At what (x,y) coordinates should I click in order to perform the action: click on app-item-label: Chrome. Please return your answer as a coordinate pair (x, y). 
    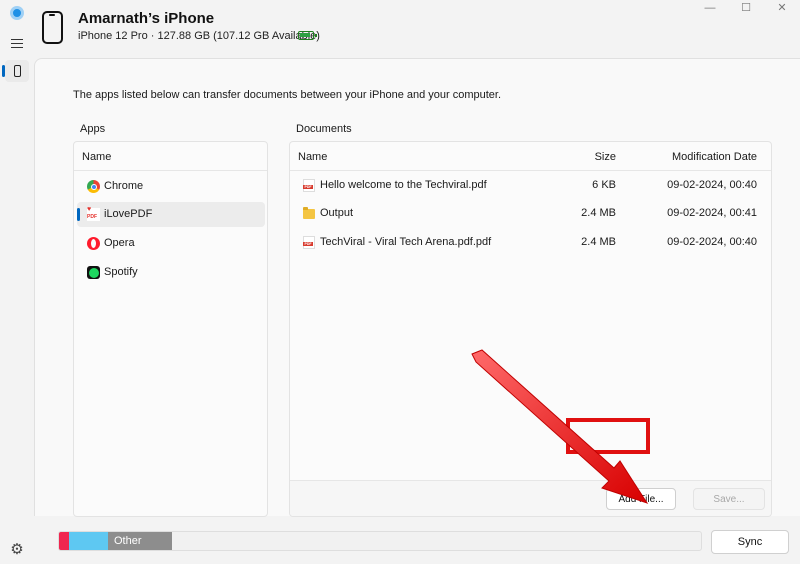
    Looking at the image, I should click on (124, 186).